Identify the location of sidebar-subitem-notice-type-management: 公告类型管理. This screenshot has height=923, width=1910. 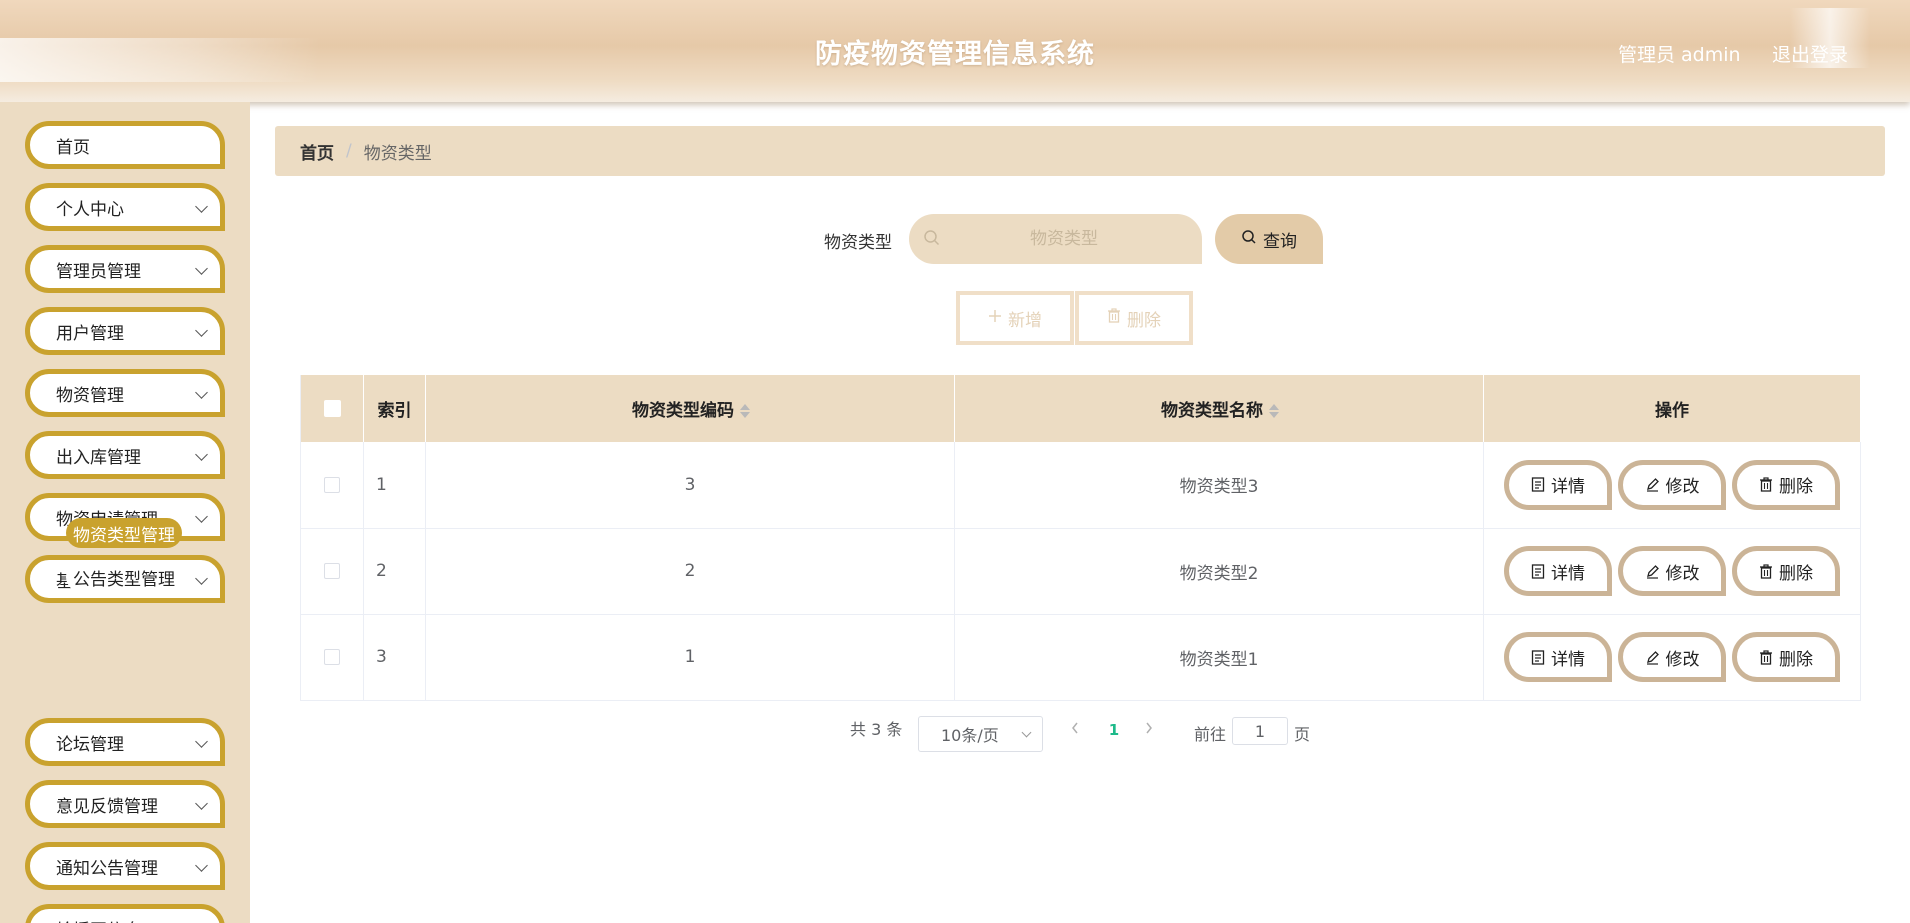
(124, 577).